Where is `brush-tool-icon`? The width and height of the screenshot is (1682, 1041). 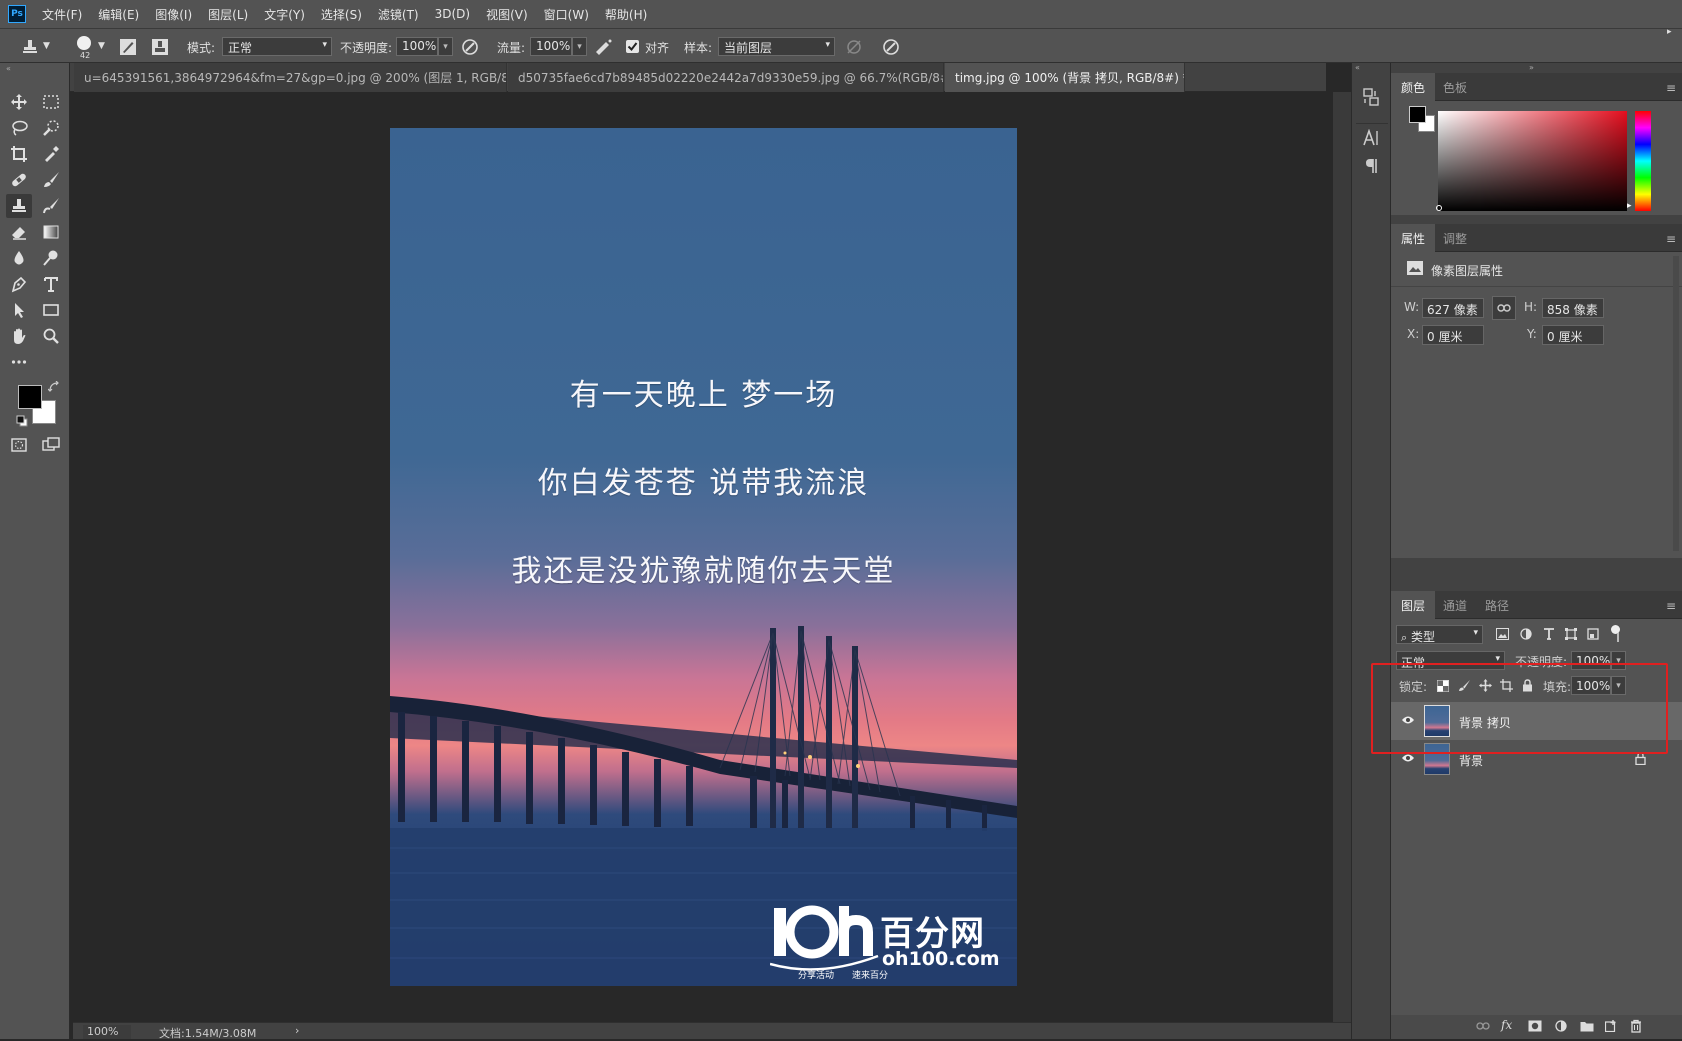
brush-tool-icon is located at coordinates (51, 180).